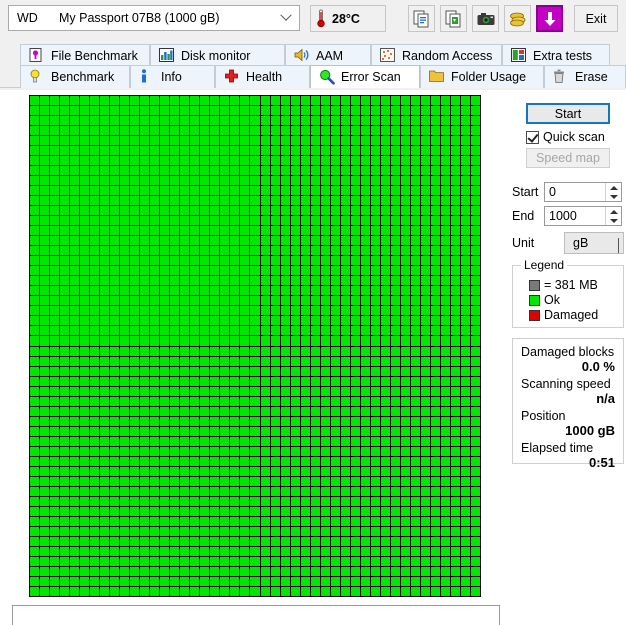 This screenshot has height=625, width=626. I want to click on end-stepper-down, so click(613, 220).